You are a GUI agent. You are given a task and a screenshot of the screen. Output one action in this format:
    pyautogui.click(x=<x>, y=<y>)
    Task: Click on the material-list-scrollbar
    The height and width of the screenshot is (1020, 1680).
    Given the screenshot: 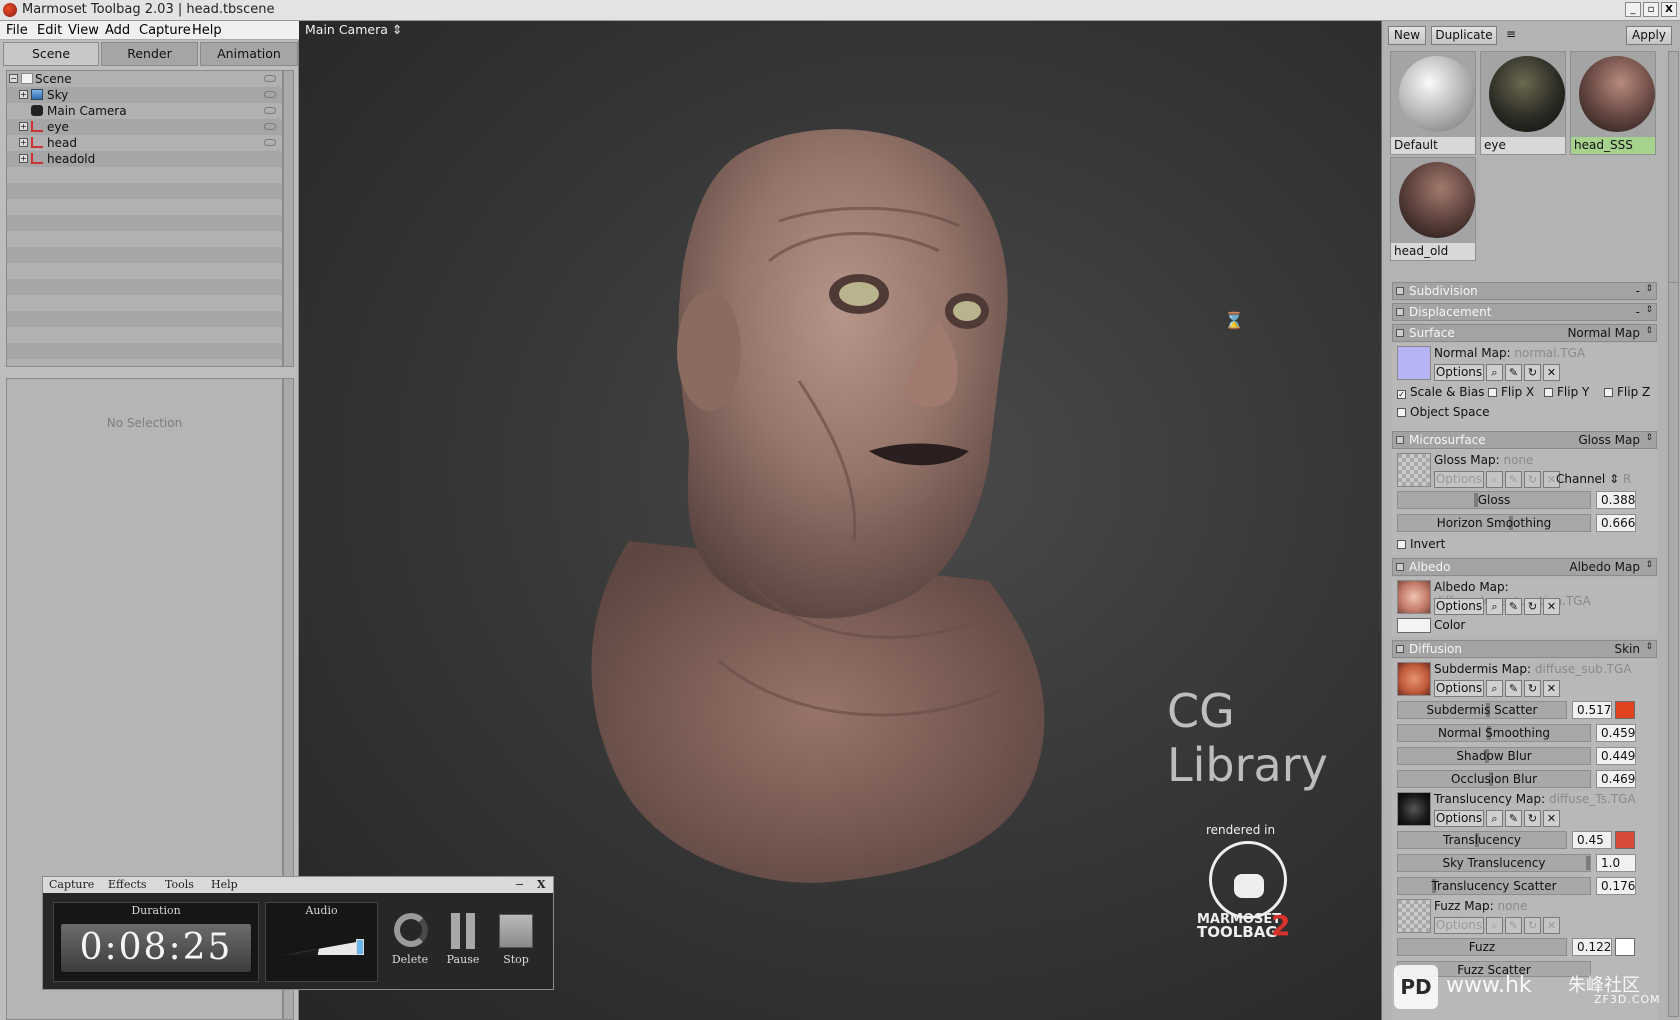 What is the action you would take?
    pyautogui.click(x=1673, y=168)
    